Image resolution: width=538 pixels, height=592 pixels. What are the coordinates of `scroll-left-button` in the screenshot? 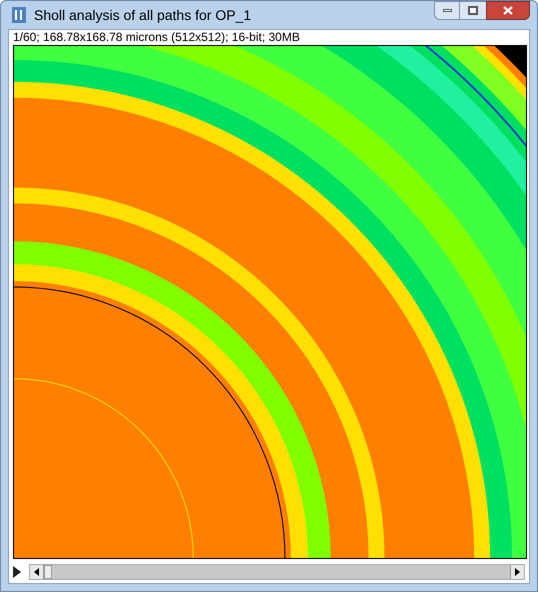 It's located at (37, 572).